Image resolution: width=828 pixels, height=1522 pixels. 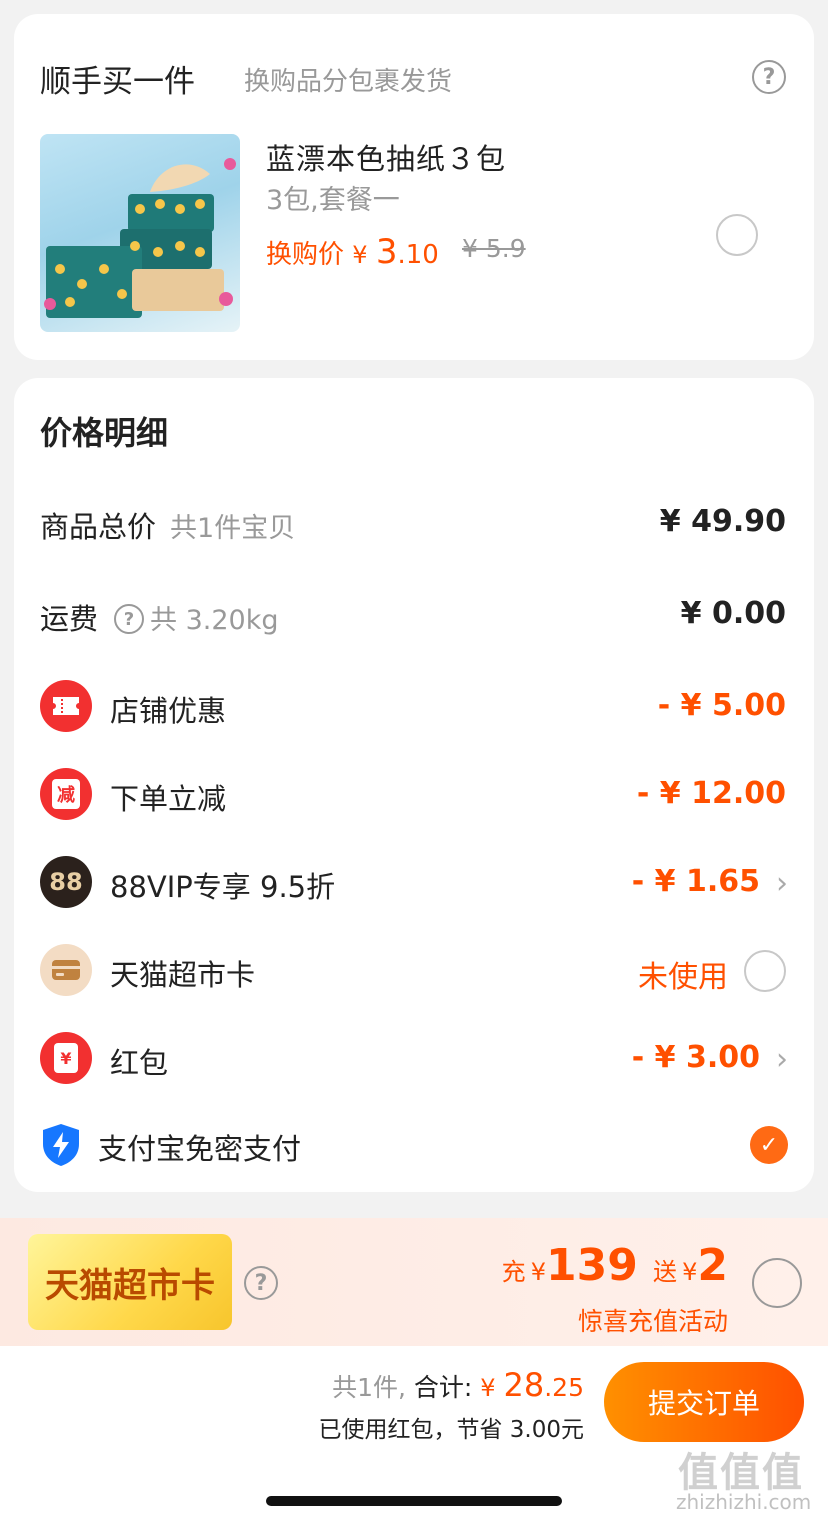 What do you see at coordinates (98, 527) in the screenshot?
I see `goods-total-label: 商品总价` at bounding box center [98, 527].